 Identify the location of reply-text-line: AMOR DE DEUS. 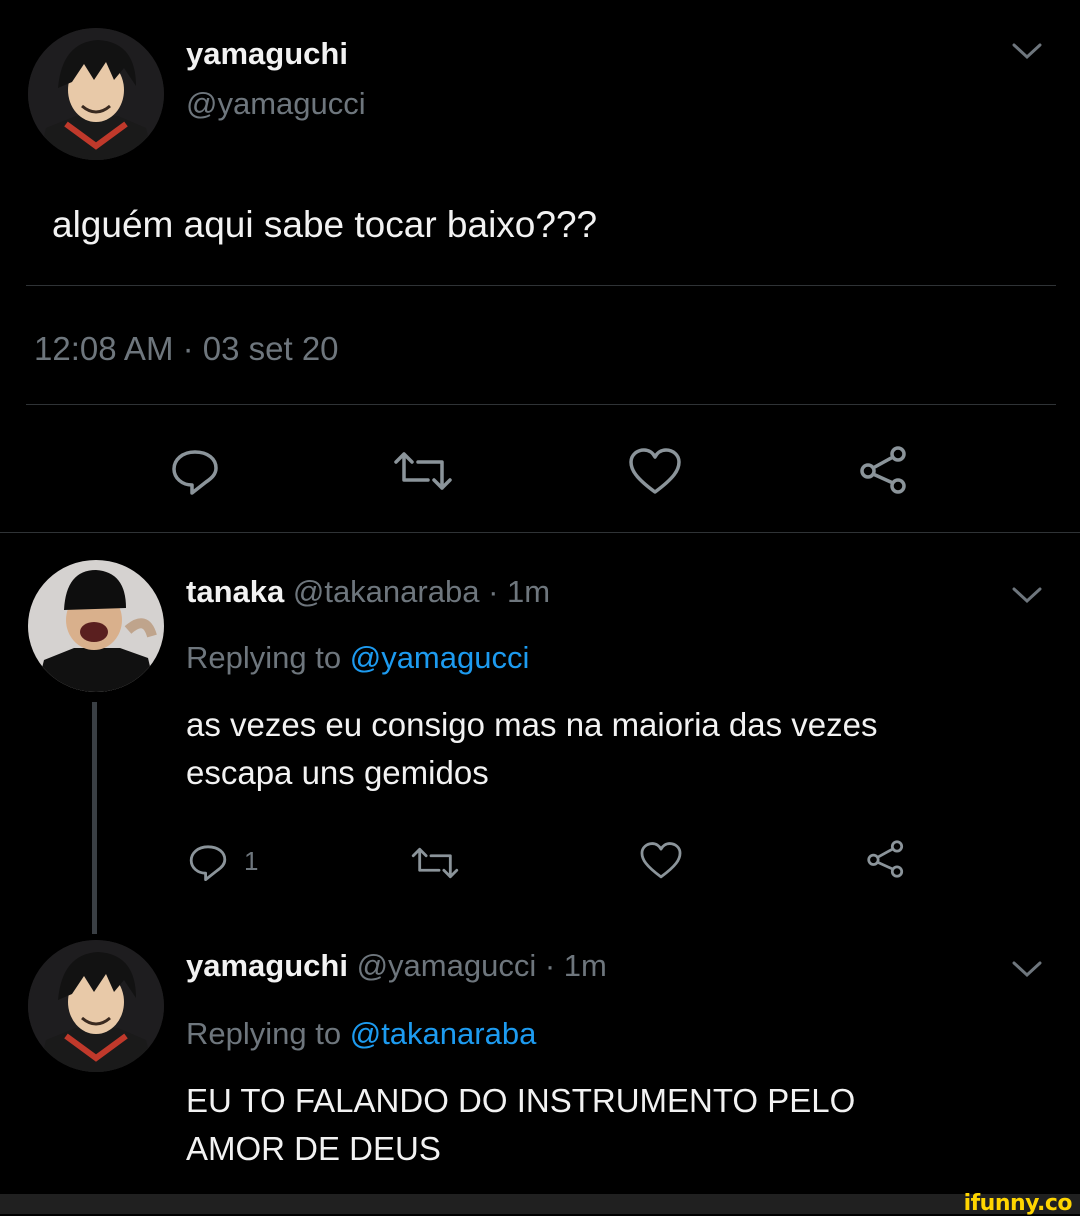
(313, 1148).